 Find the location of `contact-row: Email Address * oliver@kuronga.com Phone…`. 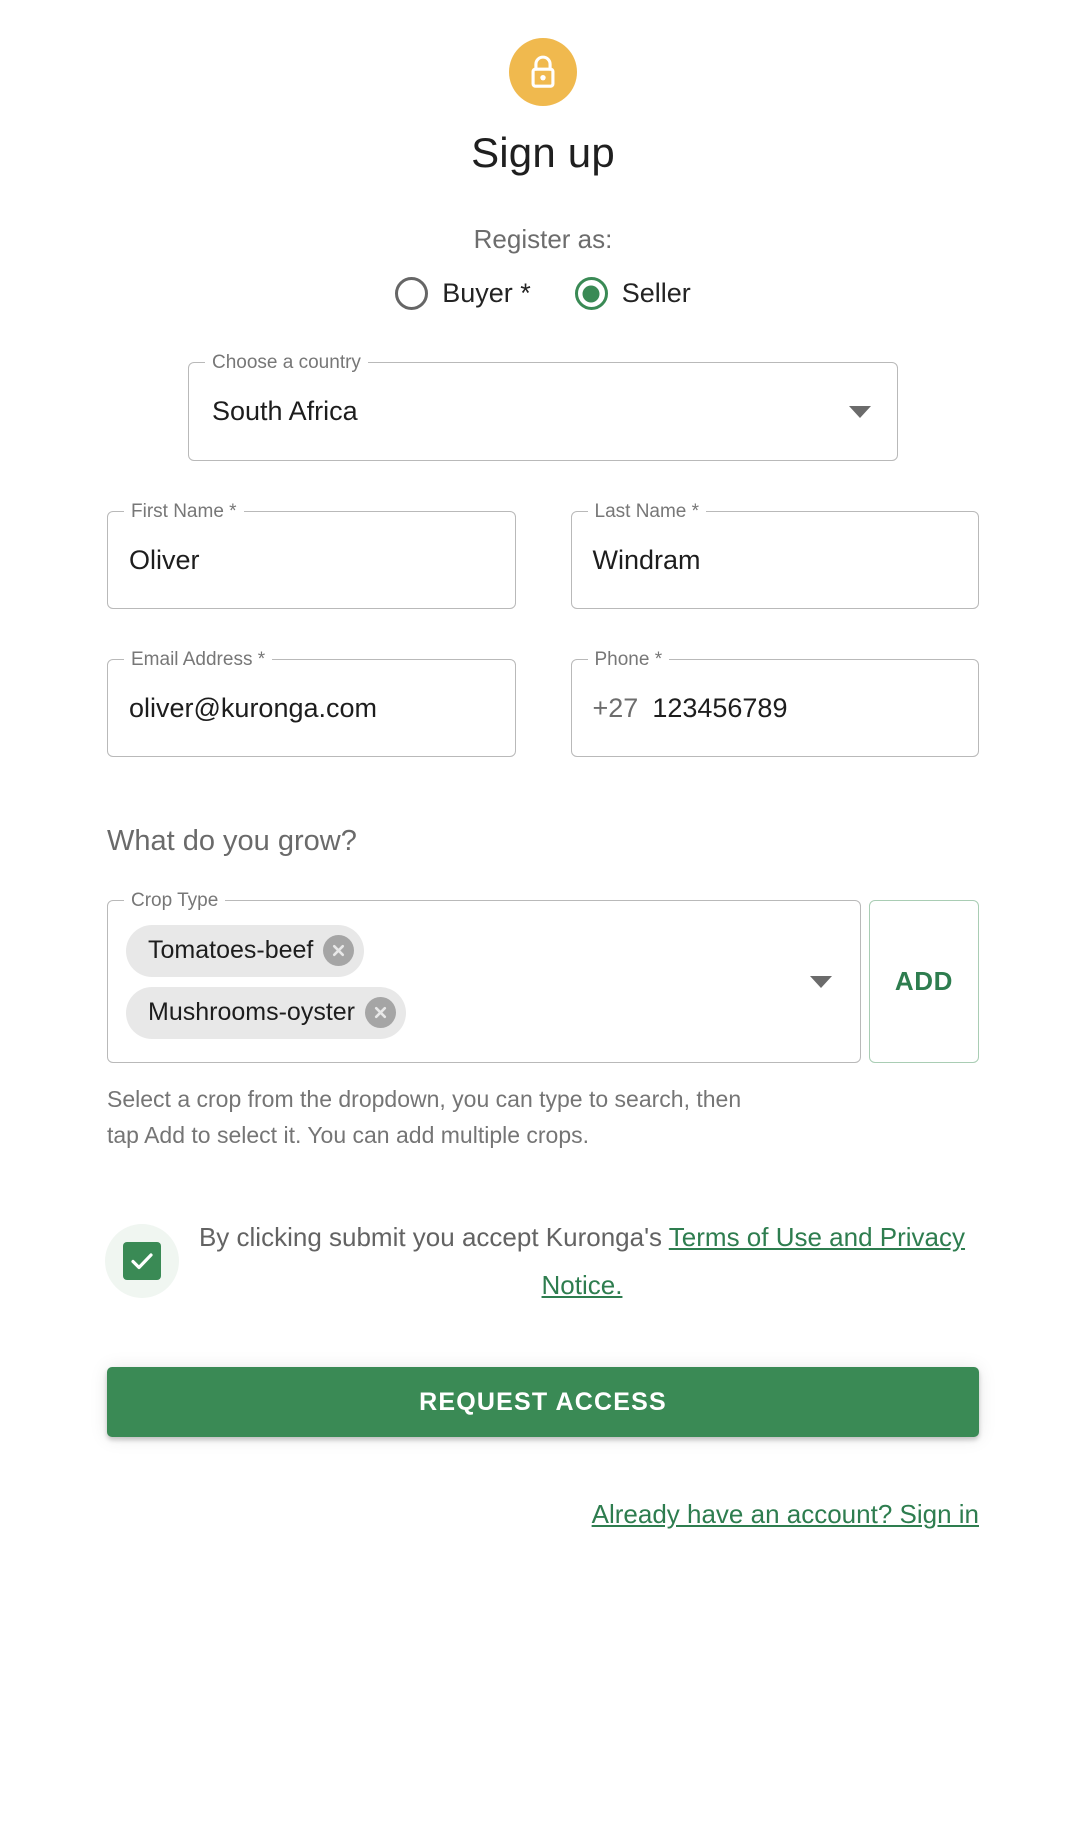

contact-row: Email Address * oliver@kuronga.com Phone… is located at coordinates (543, 703).